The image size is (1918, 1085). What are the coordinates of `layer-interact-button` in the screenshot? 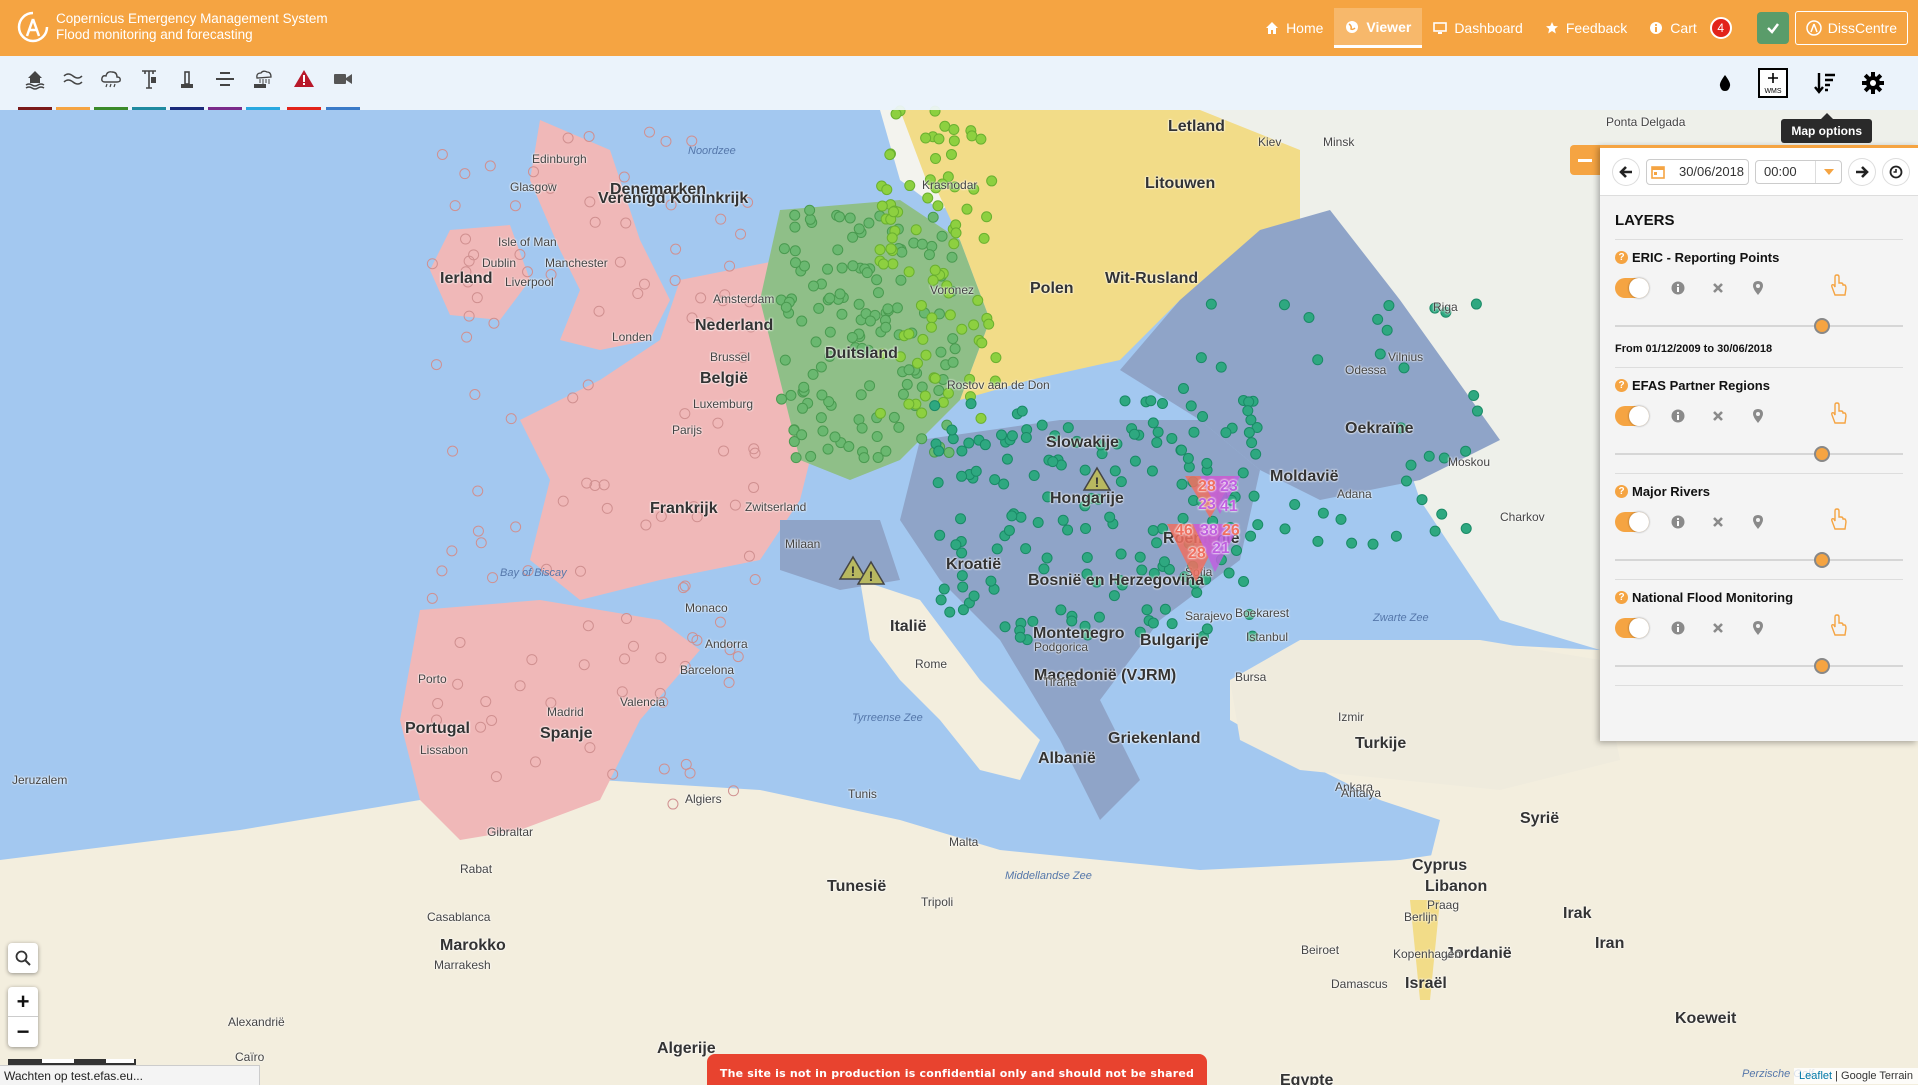 It's located at (1838, 521).